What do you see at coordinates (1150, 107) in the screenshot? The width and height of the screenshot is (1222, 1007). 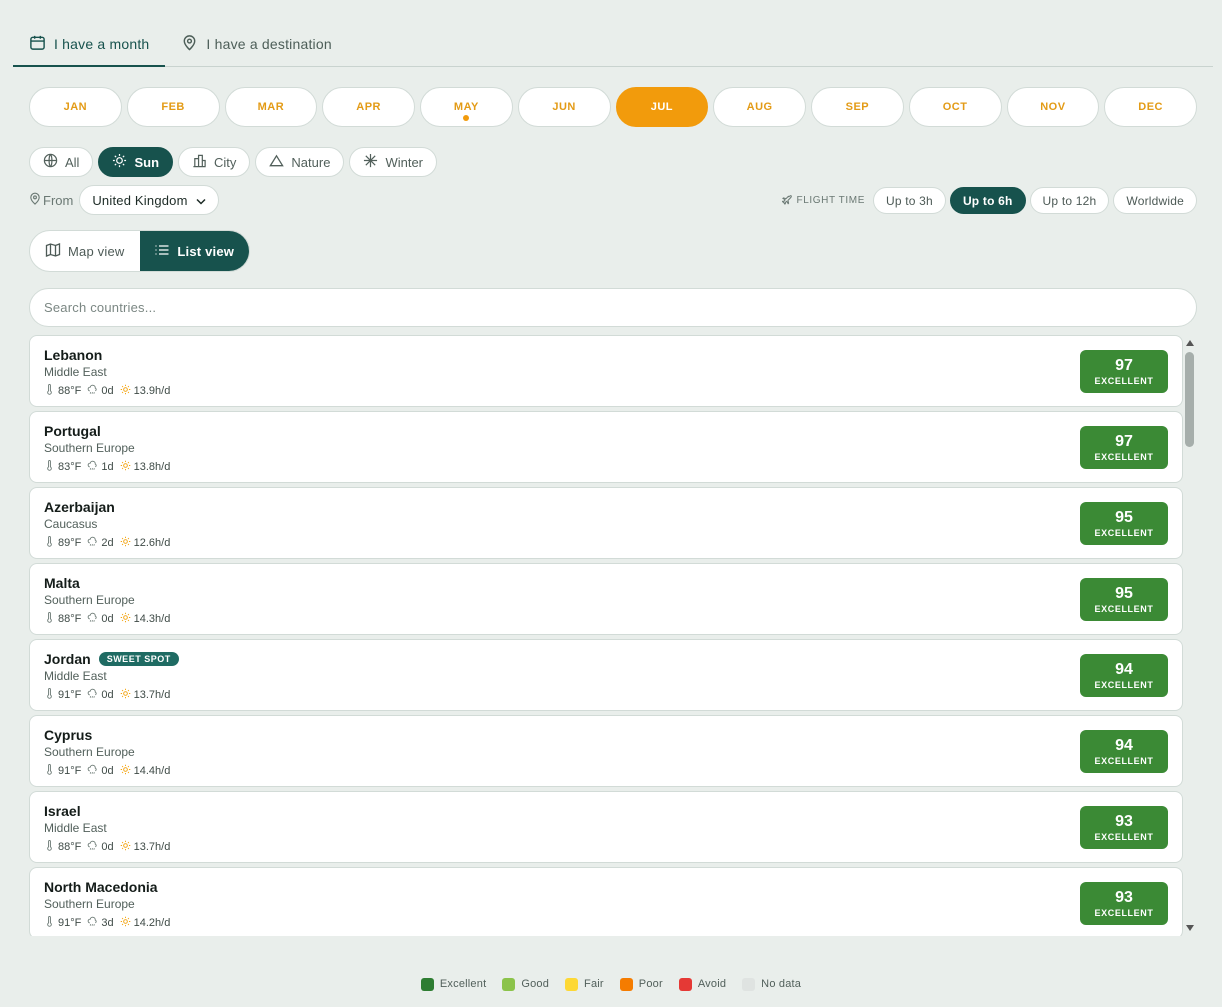 I see `month-dec: DEC` at bounding box center [1150, 107].